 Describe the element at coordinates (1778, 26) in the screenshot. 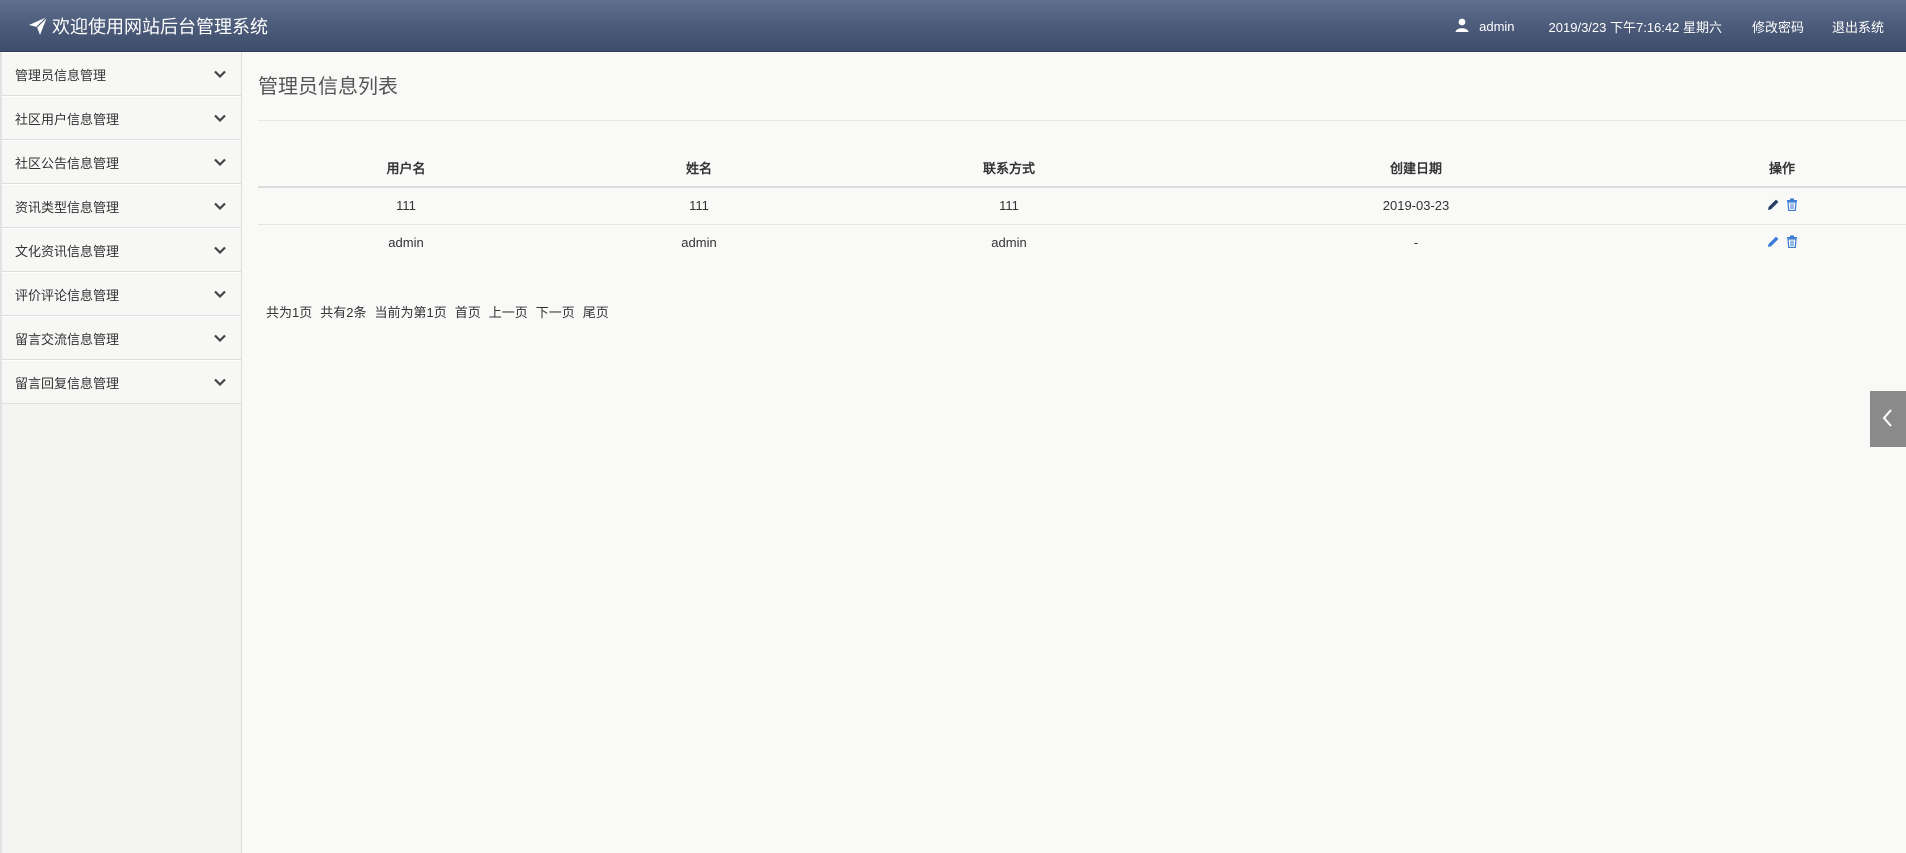

I see `change-password-link: 修改密码` at that location.